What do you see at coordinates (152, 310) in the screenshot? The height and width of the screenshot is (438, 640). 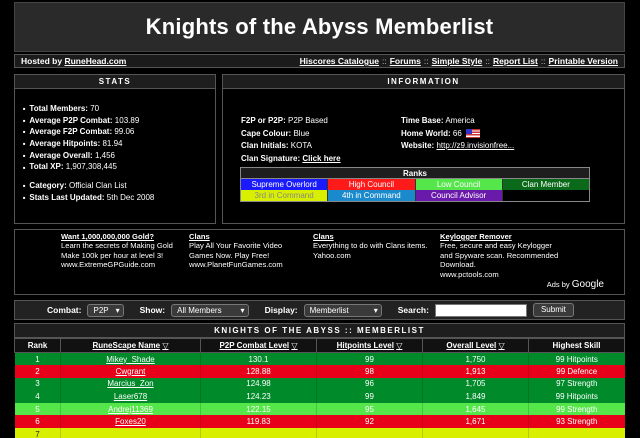 I see `show-label: Show:` at bounding box center [152, 310].